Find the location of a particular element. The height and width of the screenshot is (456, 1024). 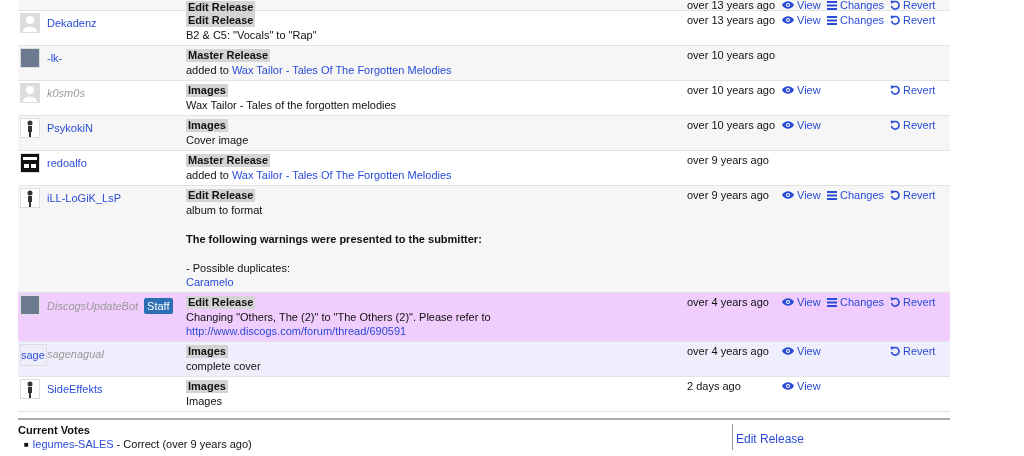

warning-heading: The following warnings were presented to the submitter: is located at coordinates (334, 239).